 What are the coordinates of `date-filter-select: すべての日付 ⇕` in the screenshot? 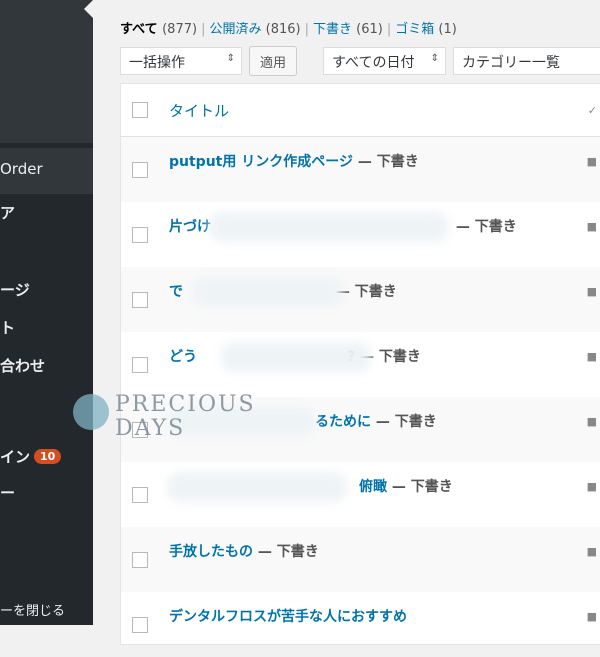 It's located at (384, 61).